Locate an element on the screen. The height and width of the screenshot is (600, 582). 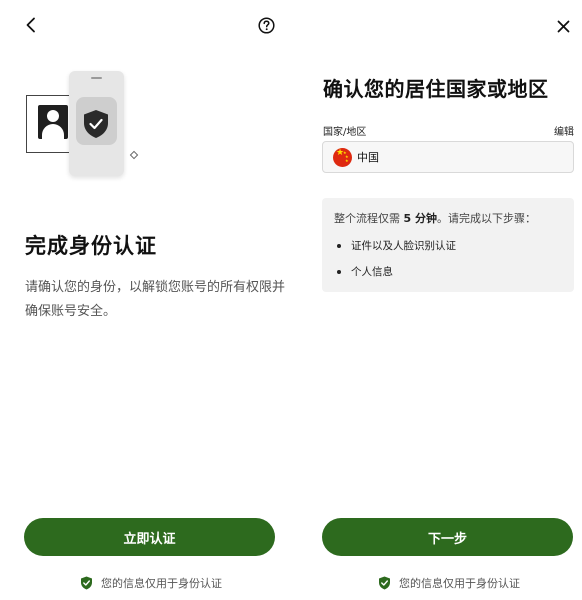
chevron-left-icon is located at coordinates (30, 25).